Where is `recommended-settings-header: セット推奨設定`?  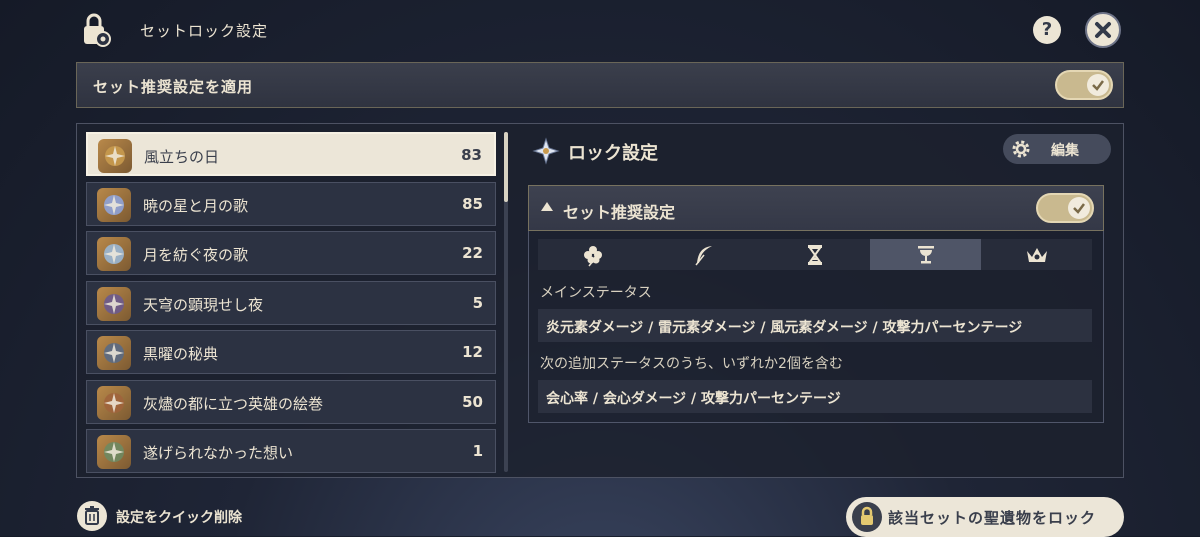
recommended-settings-header: セット推奨設定 is located at coordinates (816, 208).